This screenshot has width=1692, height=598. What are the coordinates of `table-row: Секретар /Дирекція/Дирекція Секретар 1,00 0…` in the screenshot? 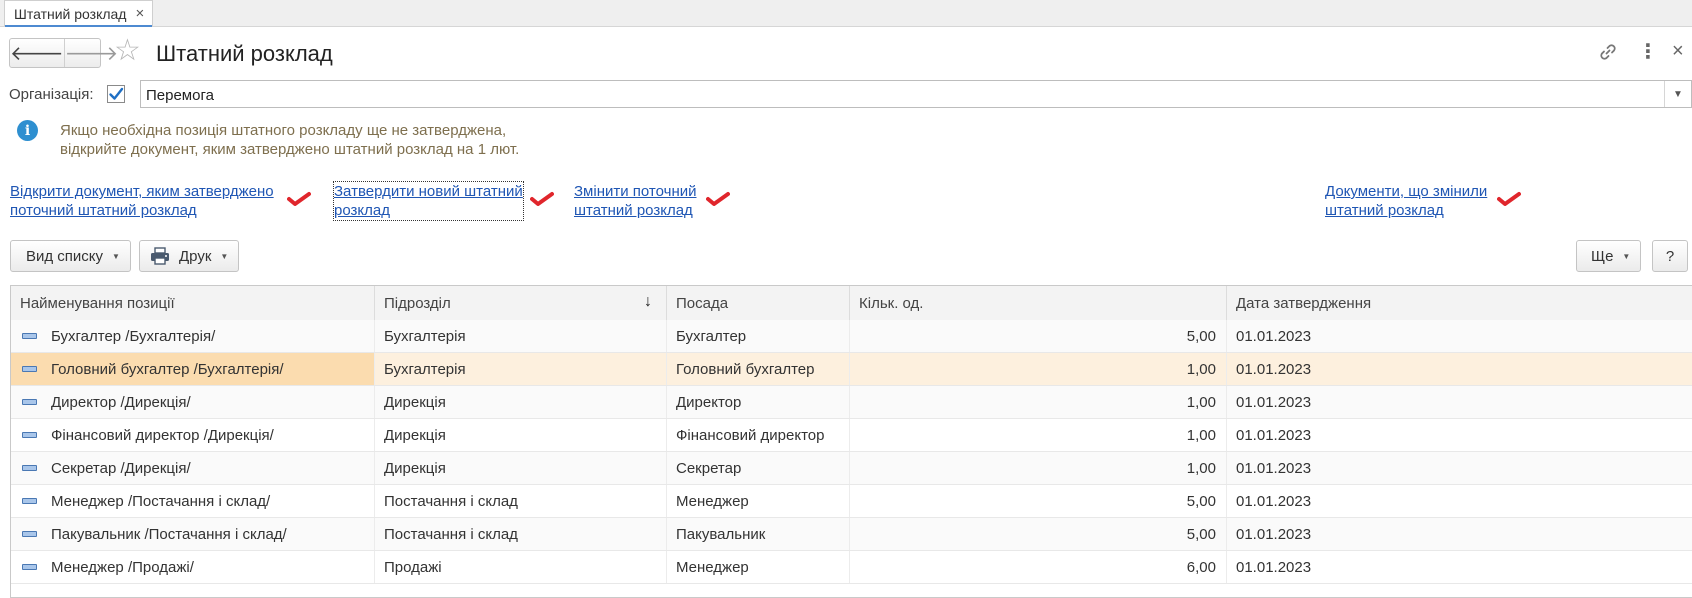 It's located at (851, 468).